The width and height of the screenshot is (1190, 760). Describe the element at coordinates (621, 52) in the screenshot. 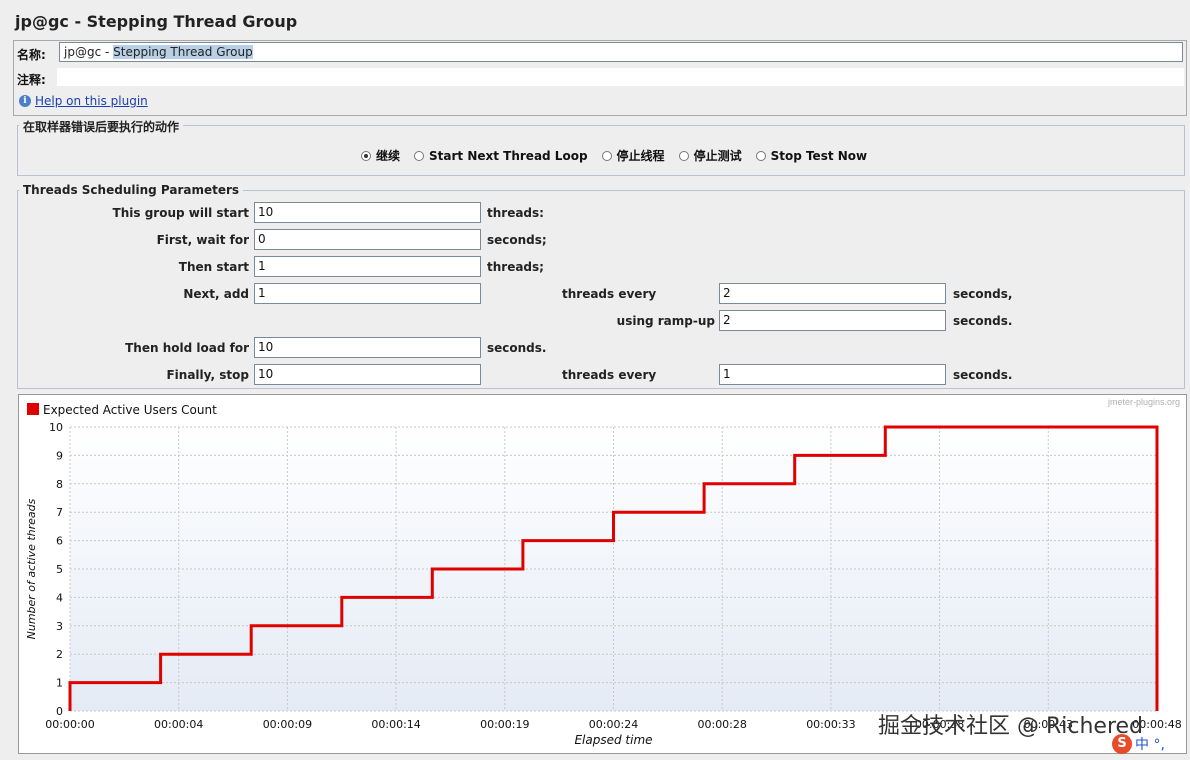

I see `name-field: jp@gc - Stepping Thread Group` at that location.